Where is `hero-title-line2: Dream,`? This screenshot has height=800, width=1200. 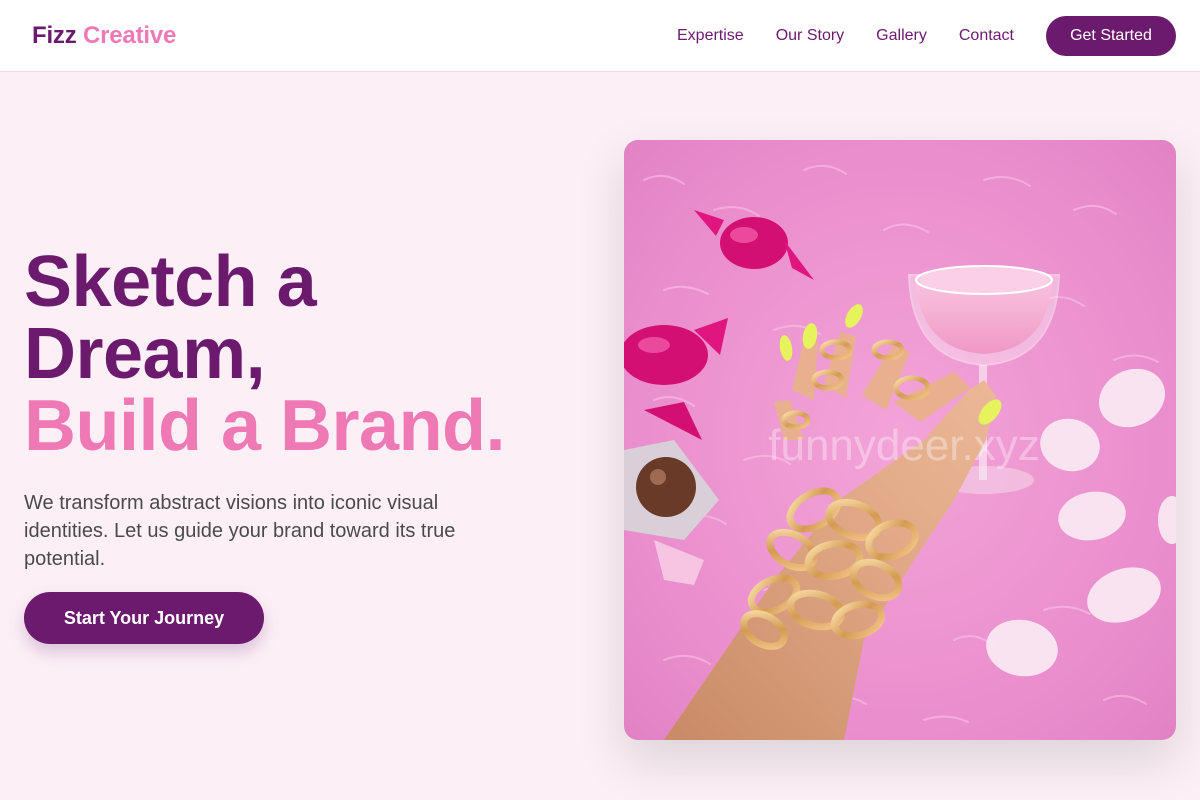 hero-title-line2: Dream, is located at coordinates (145, 354).